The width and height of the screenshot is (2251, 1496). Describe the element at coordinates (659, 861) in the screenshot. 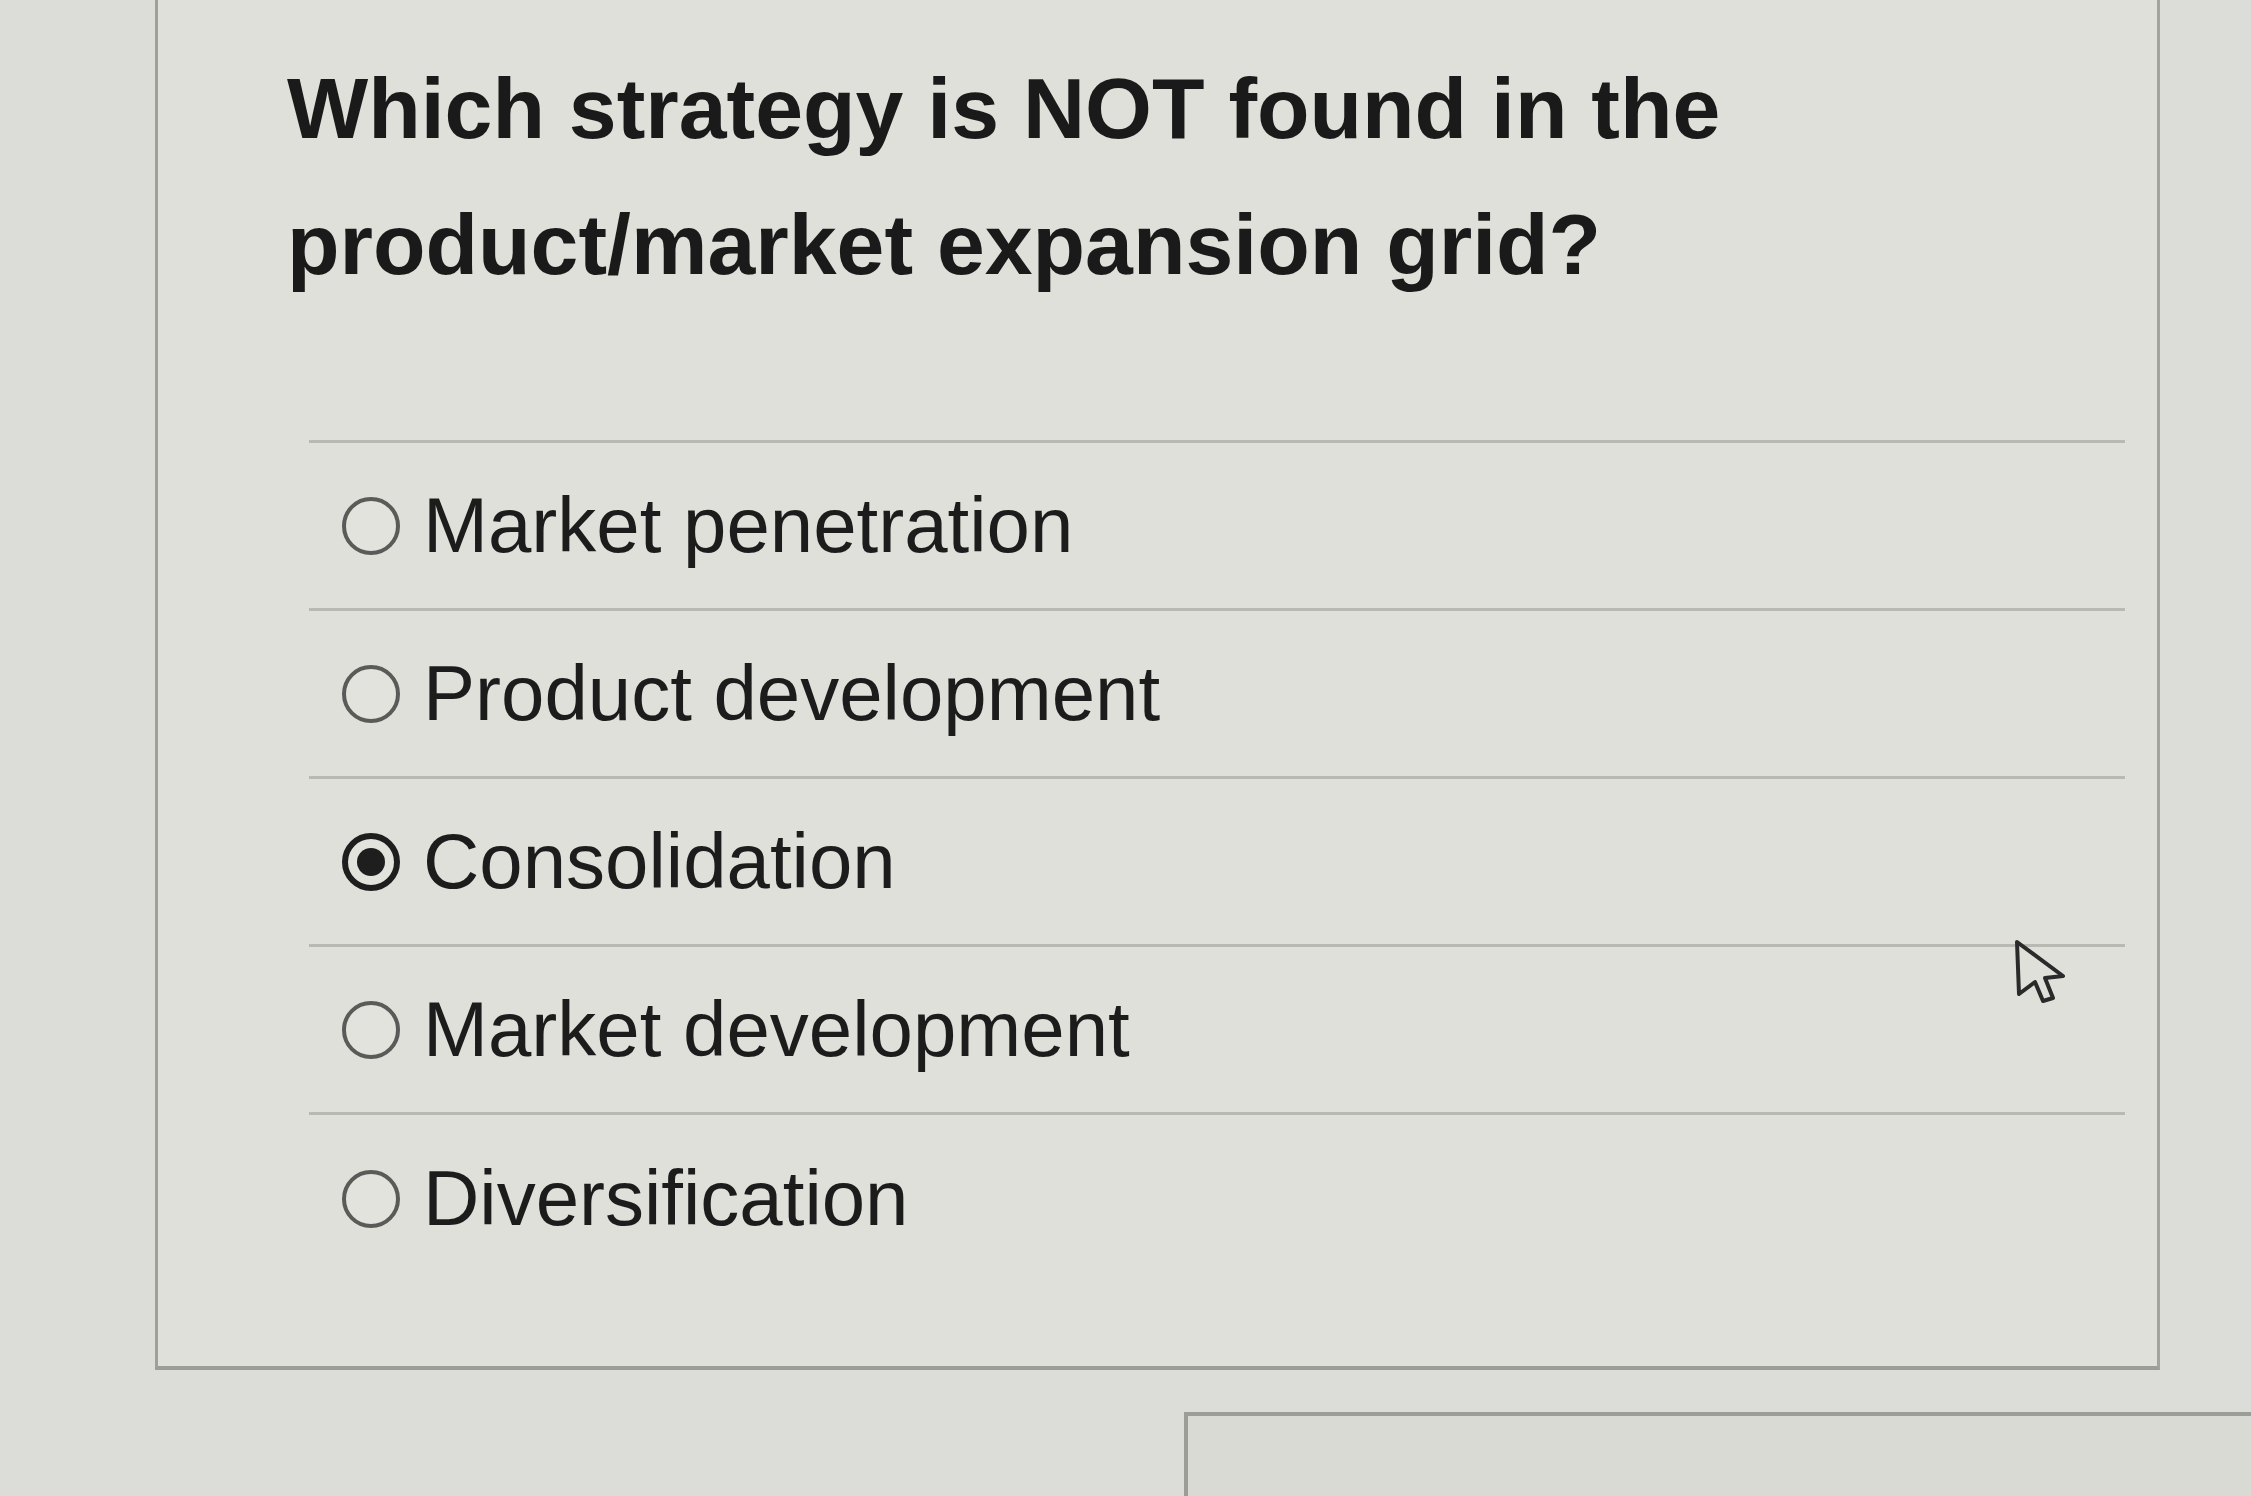

I see `option-label: Consolidation` at that location.